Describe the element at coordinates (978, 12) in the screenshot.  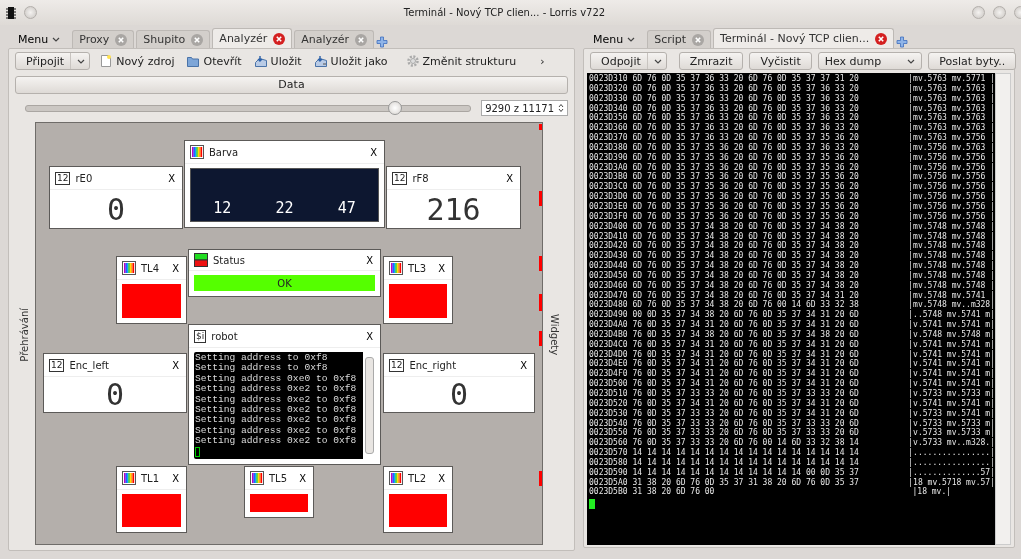
I see `minimize-button` at that location.